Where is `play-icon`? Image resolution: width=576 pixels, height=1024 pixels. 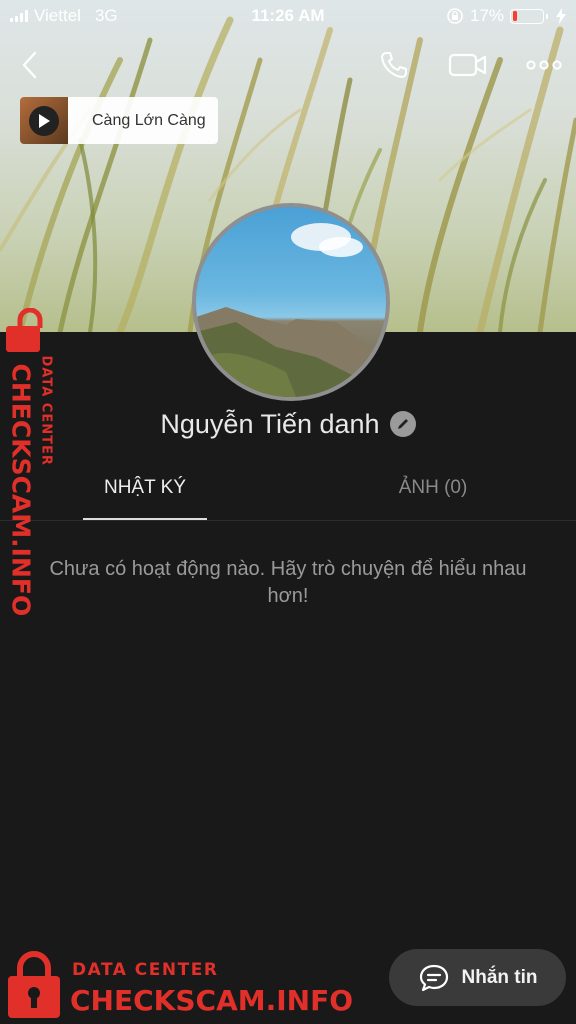
play-icon is located at coordinates (44, 120).